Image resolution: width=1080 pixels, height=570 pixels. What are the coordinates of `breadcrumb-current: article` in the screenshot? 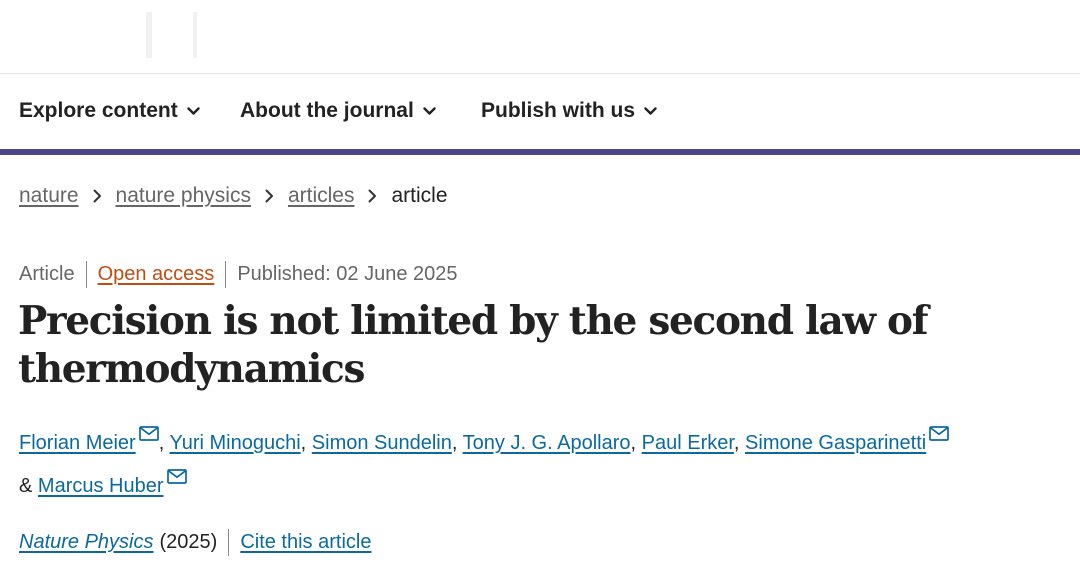 It's located at (419, 195).